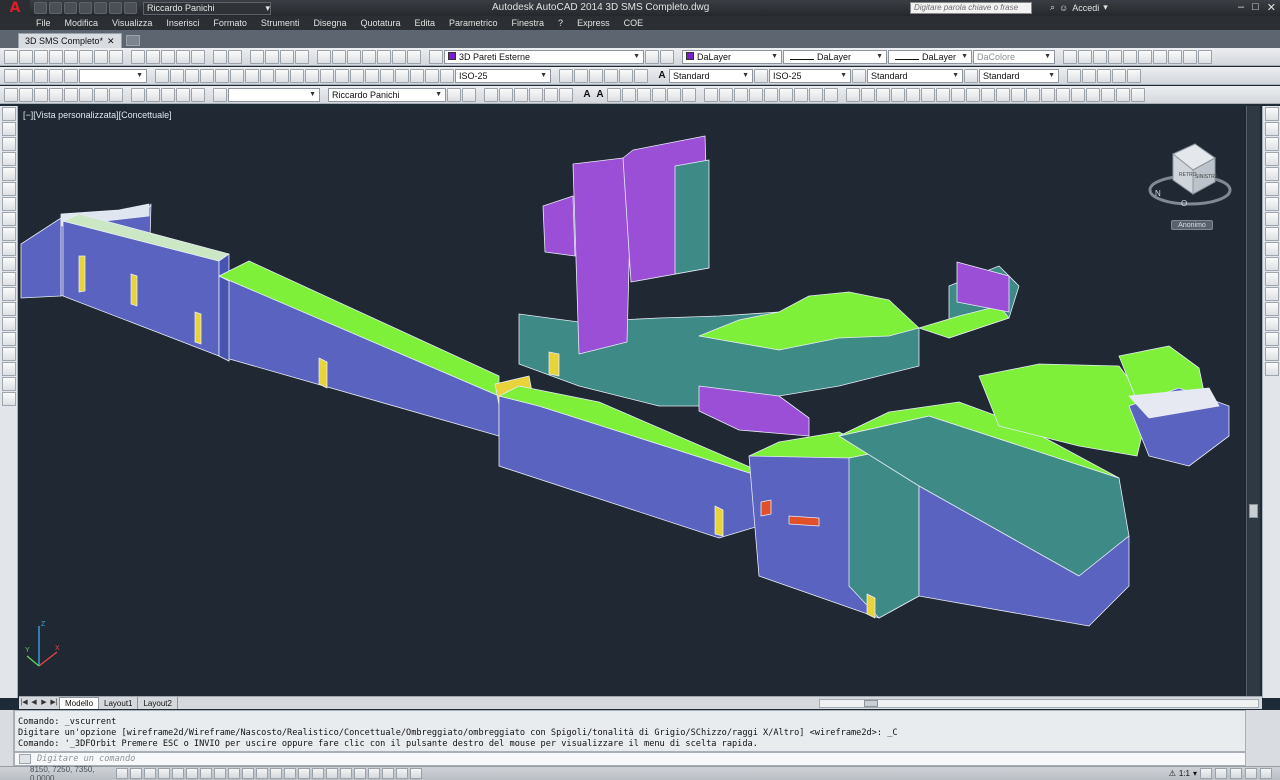 The image size is (1280, 780). I want to click on layer-match-icon, so click(1160, 56).